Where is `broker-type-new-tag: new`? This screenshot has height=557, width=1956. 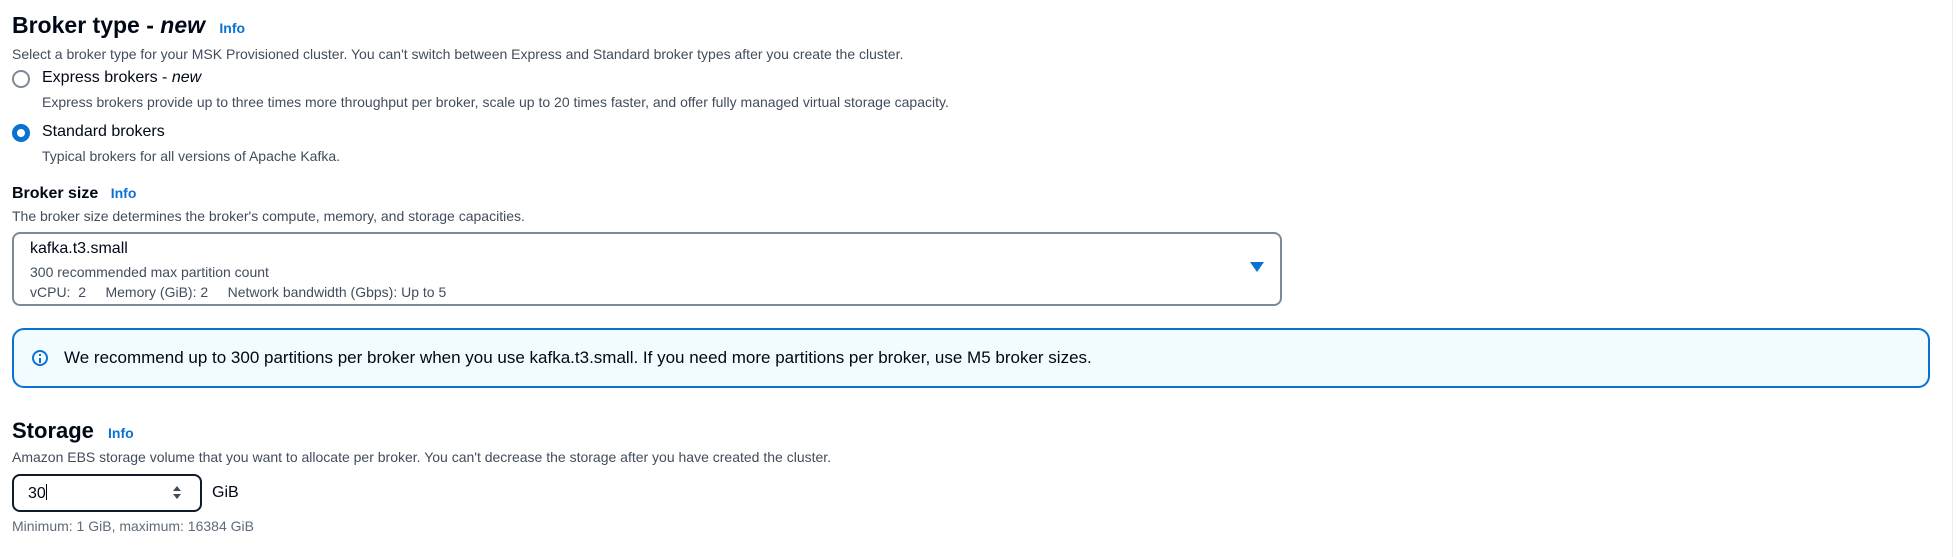
broker-type-new-tag: new is located at coordinates (182, 25).